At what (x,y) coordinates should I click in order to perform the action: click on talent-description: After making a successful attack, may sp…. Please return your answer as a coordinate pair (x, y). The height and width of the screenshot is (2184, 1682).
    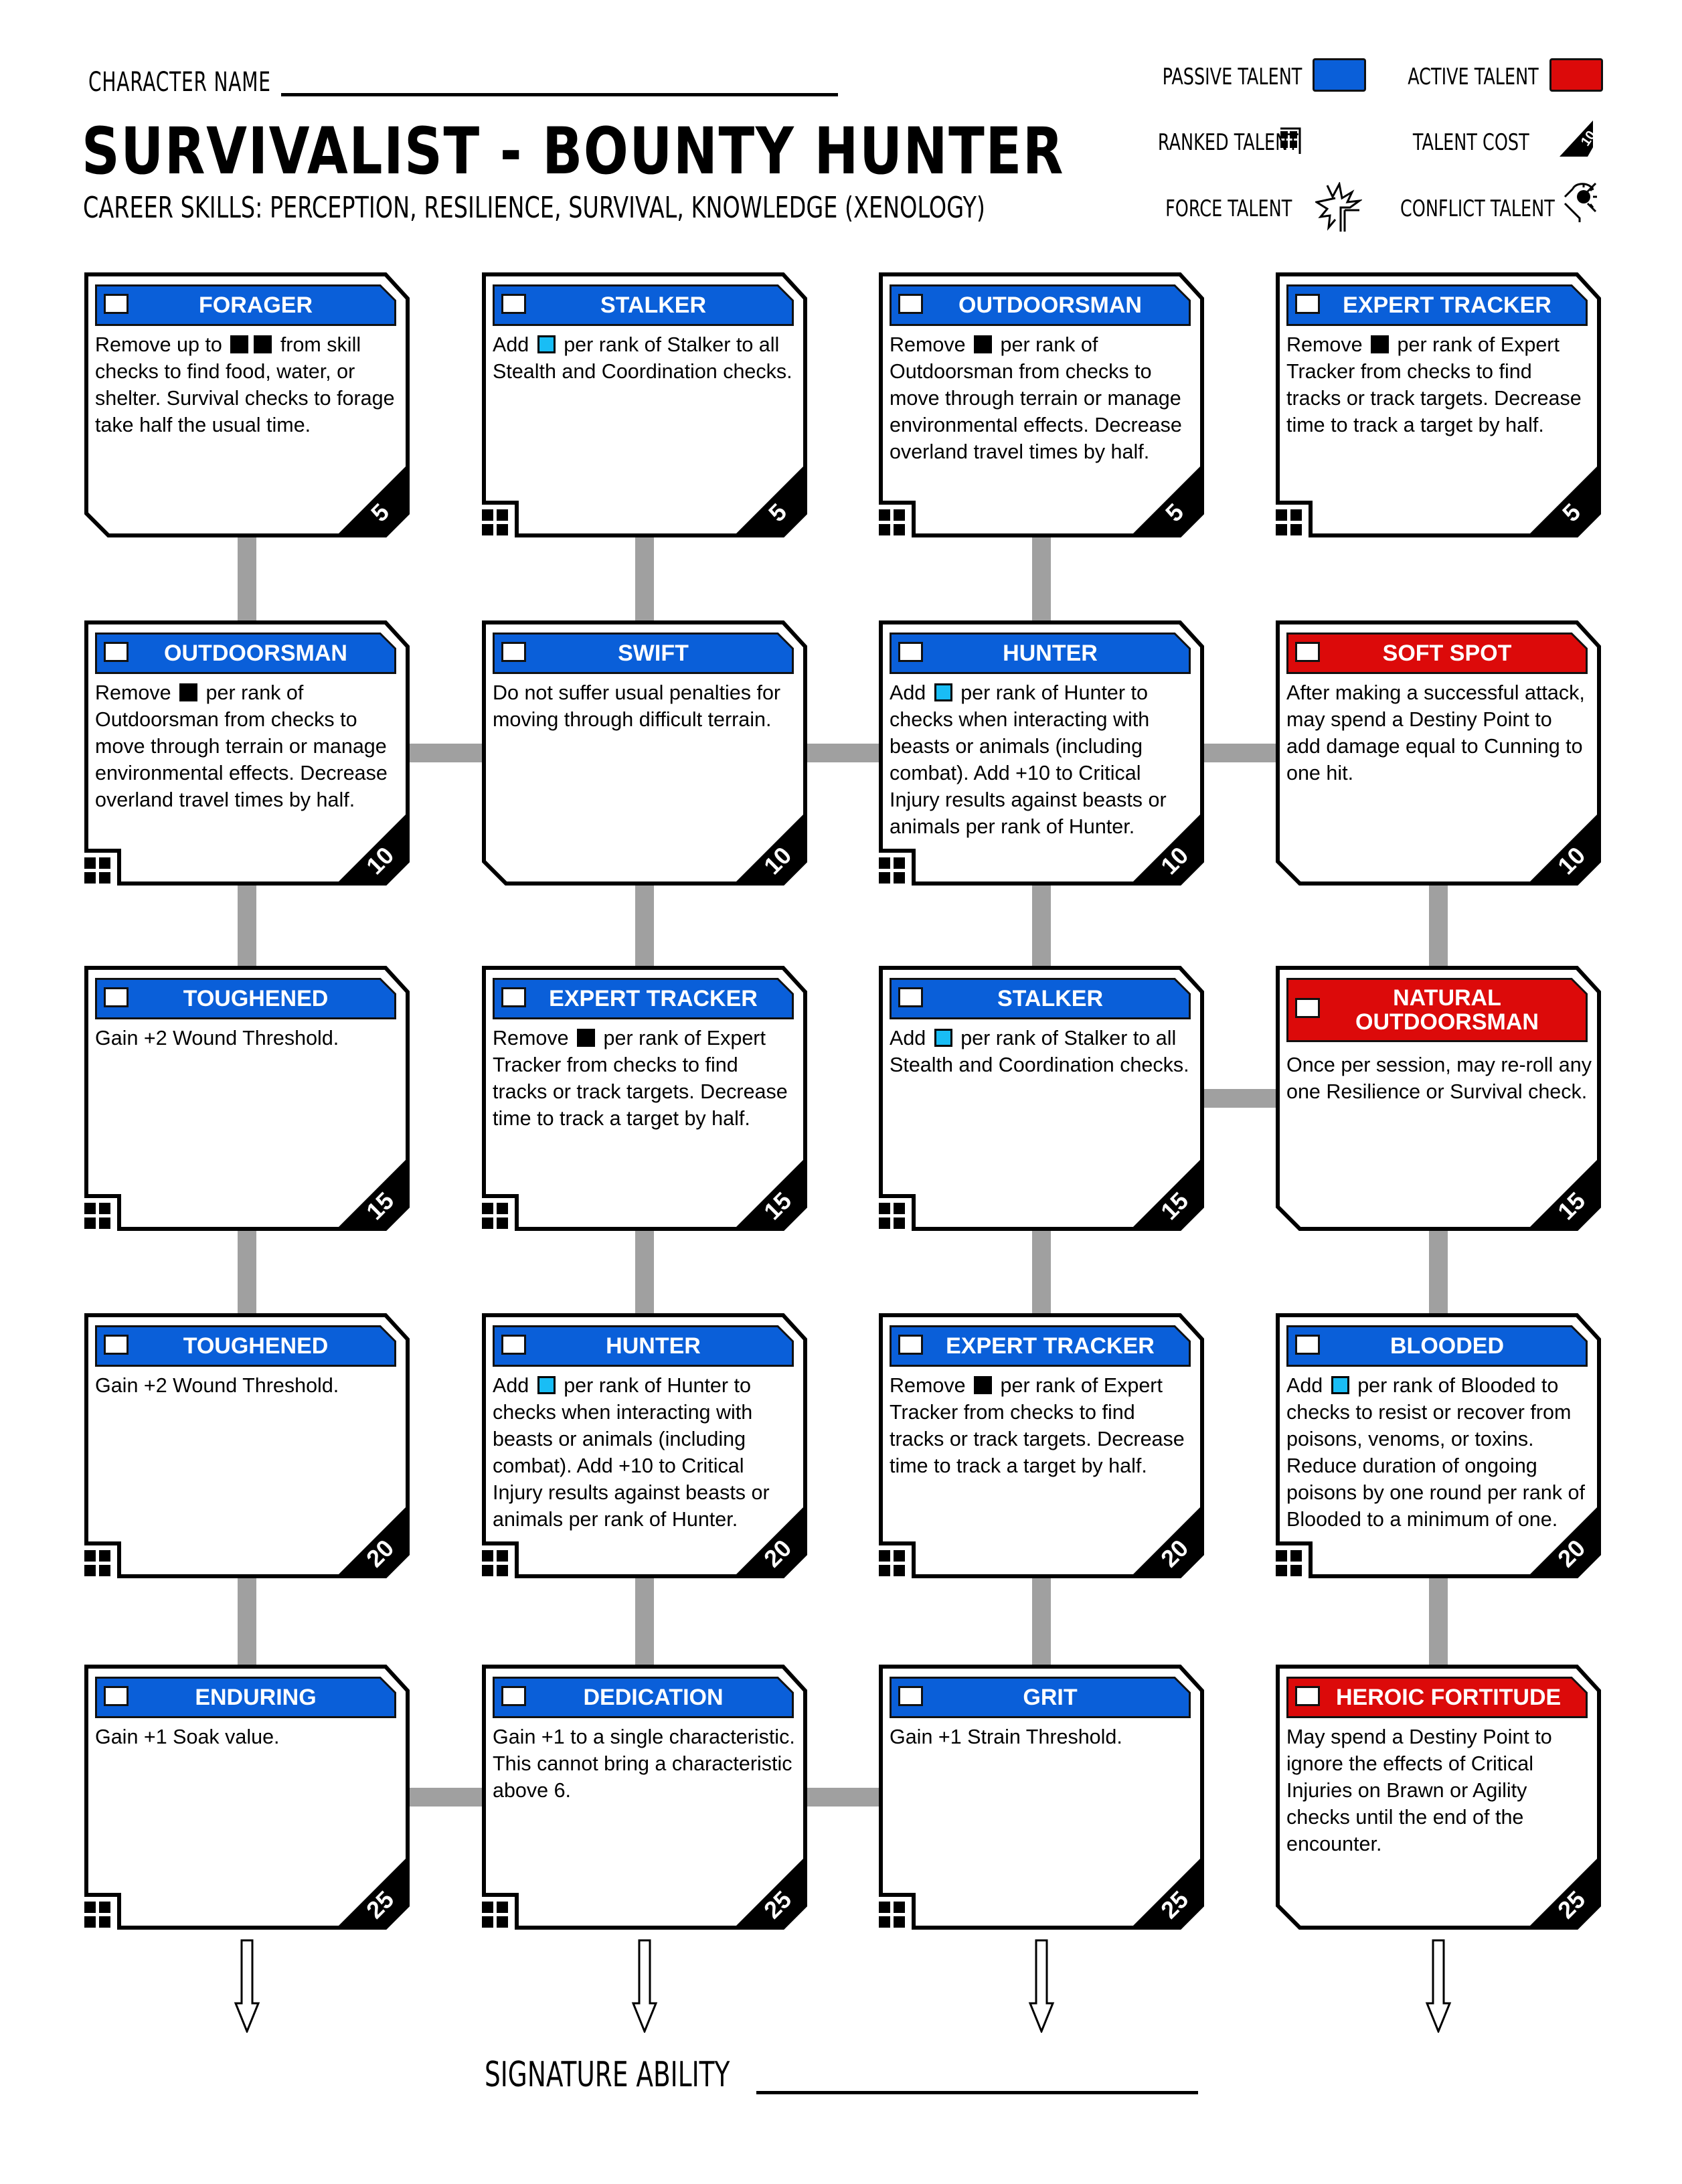
    Looking at the image, I should click on (1439, 732).